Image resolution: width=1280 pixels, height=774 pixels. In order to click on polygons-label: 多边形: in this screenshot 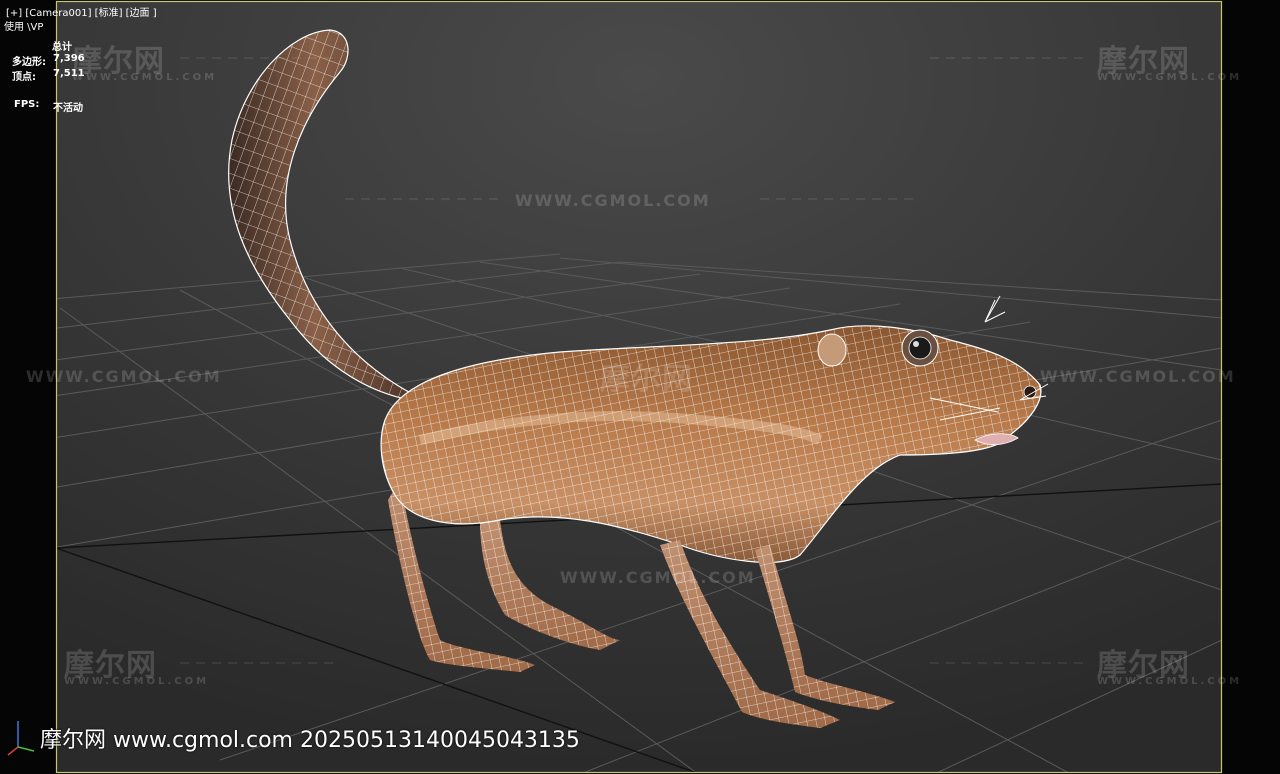, I will do `click(29, 62)`.